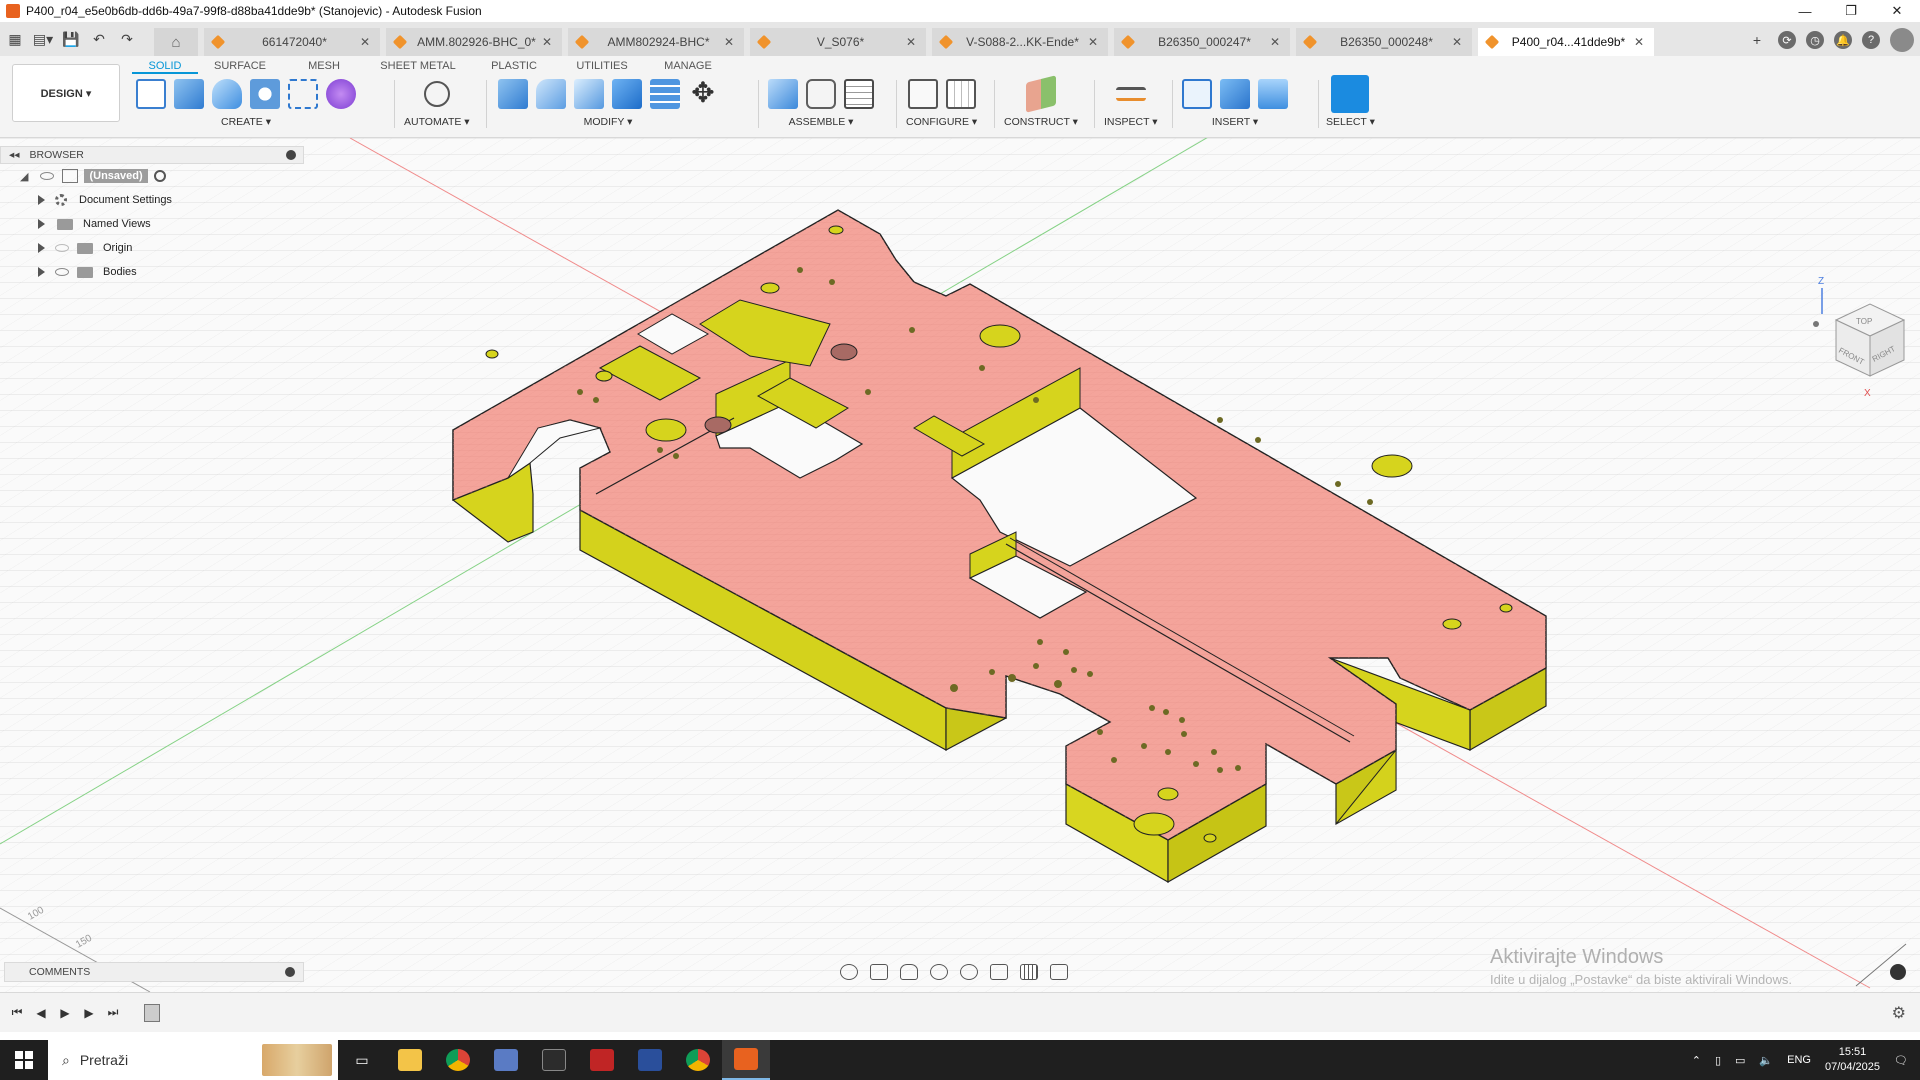 Image resolution: width=1920 pixels, height=1080 pixels. Describe the element at coordinates (1130, 94) in the screenshot. I see `measure-icon` at that location.